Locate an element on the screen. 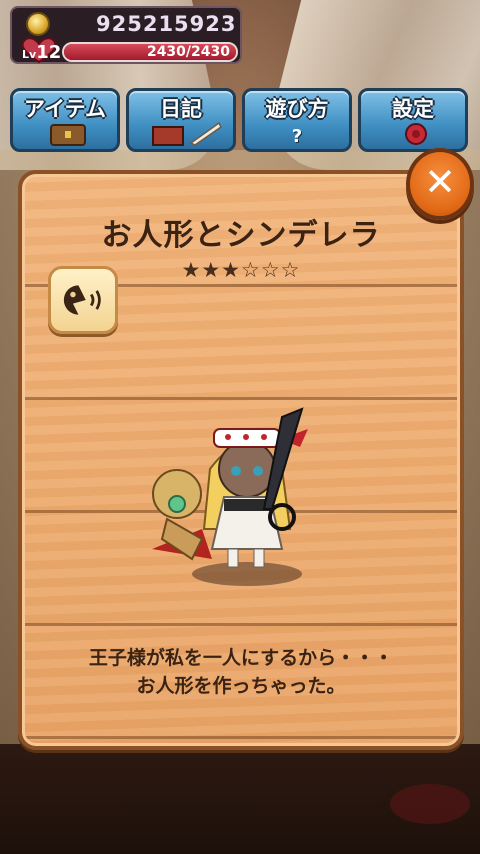 This screenshot has width=480, height=854. top-menu: アイテム 日記 遊び方 ? 設定 is located at coordinates (240, 120).